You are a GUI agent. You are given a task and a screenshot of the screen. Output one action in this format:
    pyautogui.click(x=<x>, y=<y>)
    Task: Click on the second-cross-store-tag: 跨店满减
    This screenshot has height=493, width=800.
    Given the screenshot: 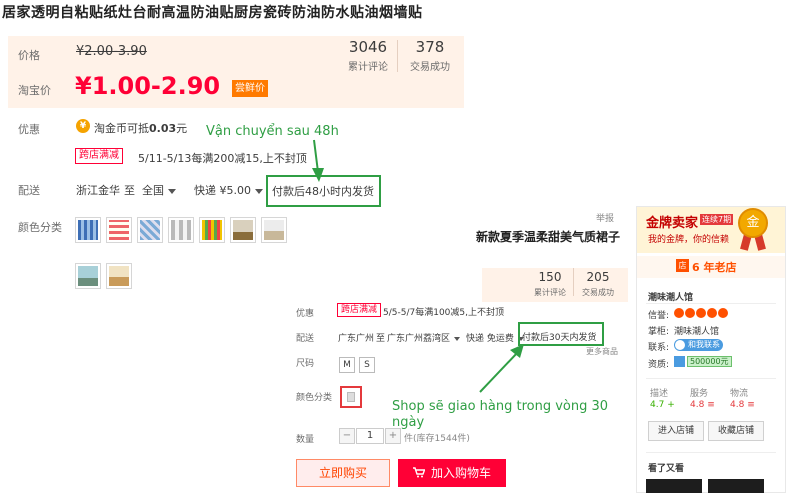 What is the action you would take?
    pyautogui.click(x=359, y=310)
    